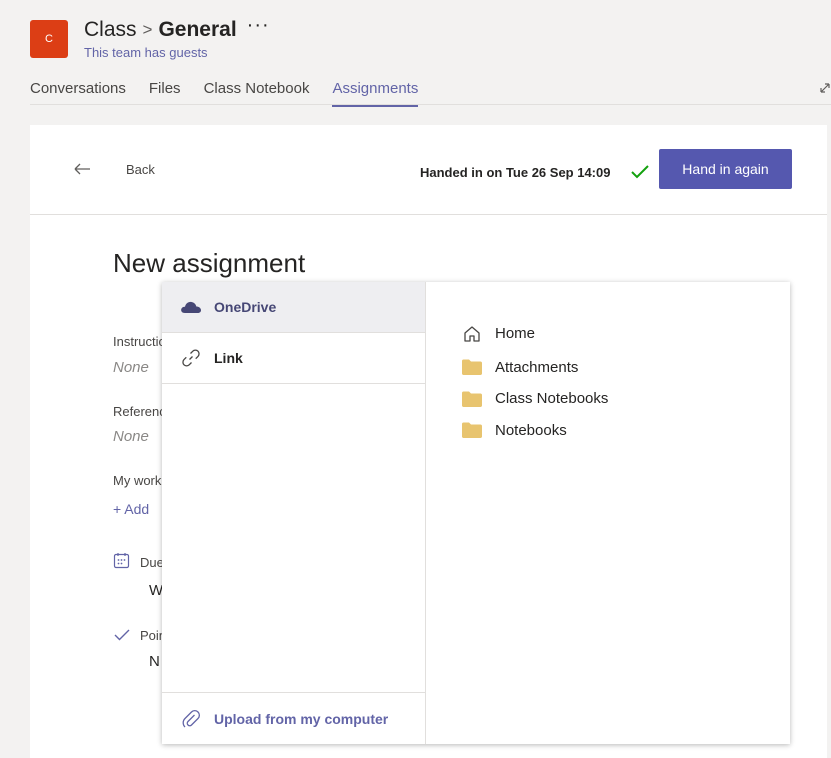 This screenshot has height=758, width=831. What do you see at coordinates (122, 635) in the screenshot?
I see `points-check-icon` at bounding box center [122, 635].